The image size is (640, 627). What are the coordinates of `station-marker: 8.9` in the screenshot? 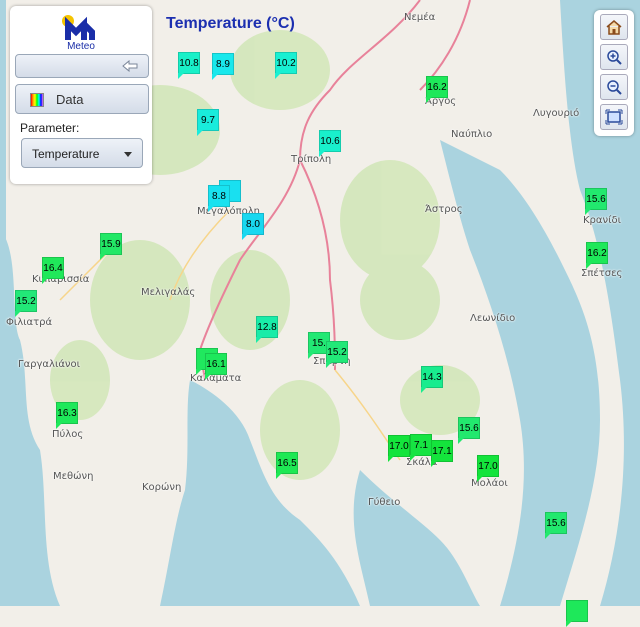 It's located at (223, 66).